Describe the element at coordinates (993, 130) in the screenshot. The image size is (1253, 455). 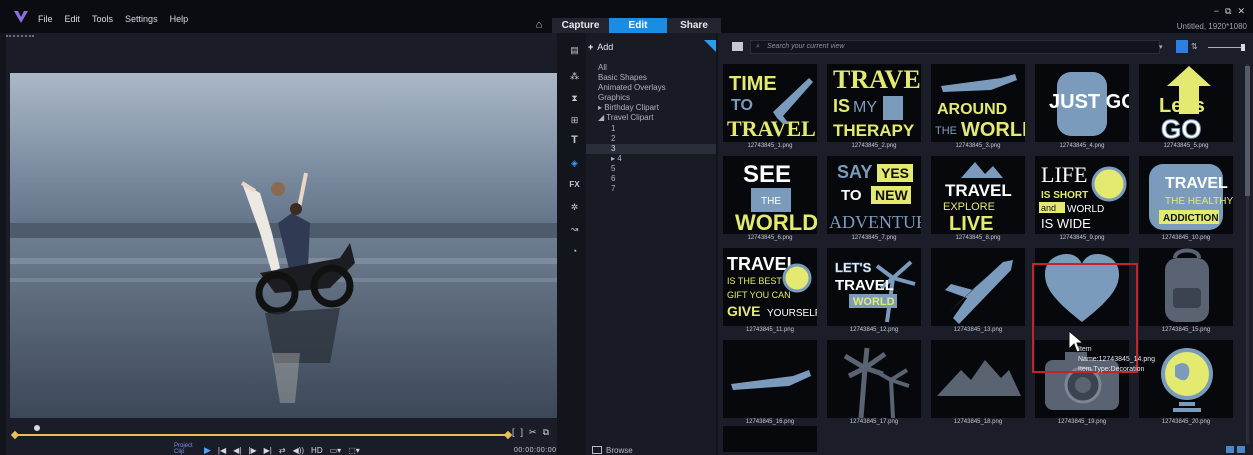
I see `svg-text: WORLD` at that location.